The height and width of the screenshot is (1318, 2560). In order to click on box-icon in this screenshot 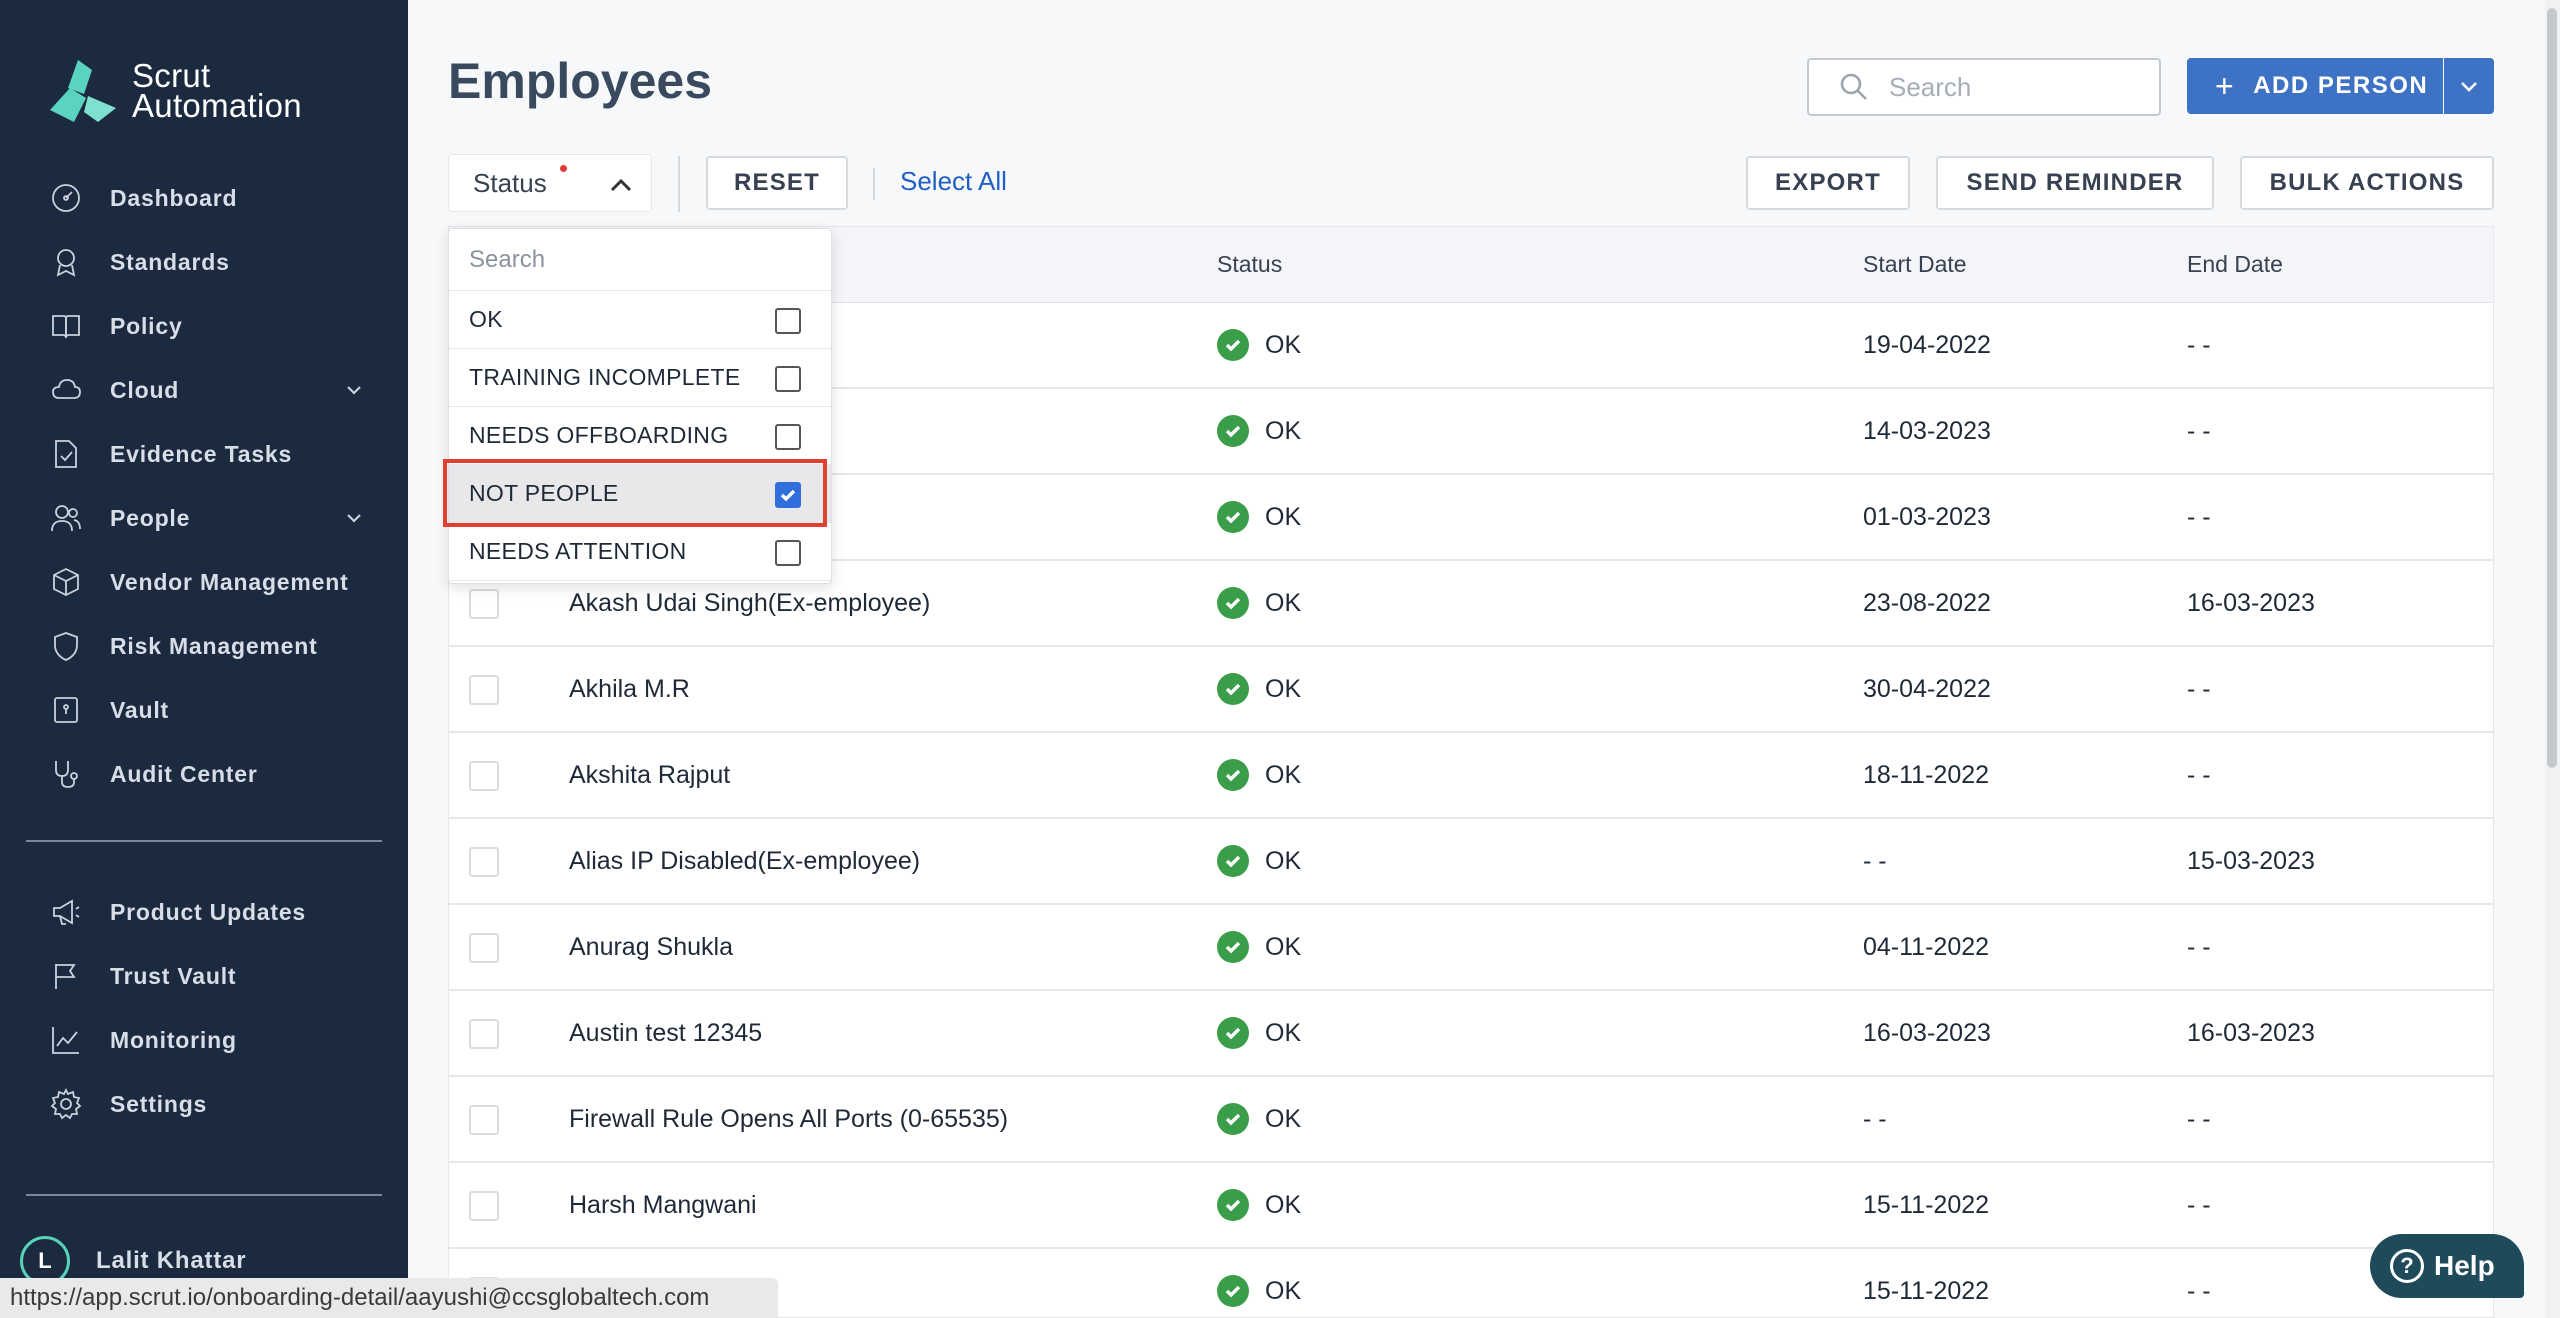, I will do `click(66, 582)`.